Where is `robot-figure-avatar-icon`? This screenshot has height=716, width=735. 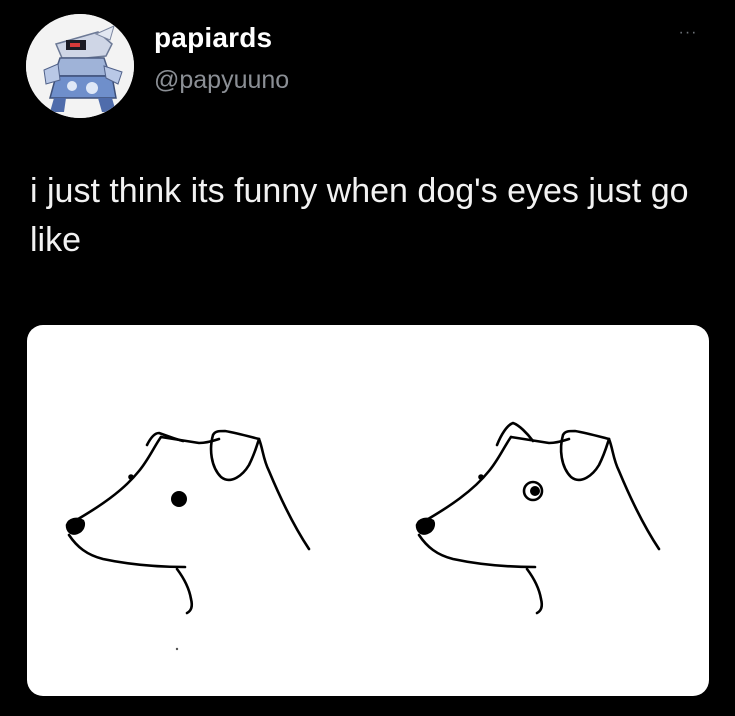 robot-figure-avatar-icon is located at coordinates (80, 66).